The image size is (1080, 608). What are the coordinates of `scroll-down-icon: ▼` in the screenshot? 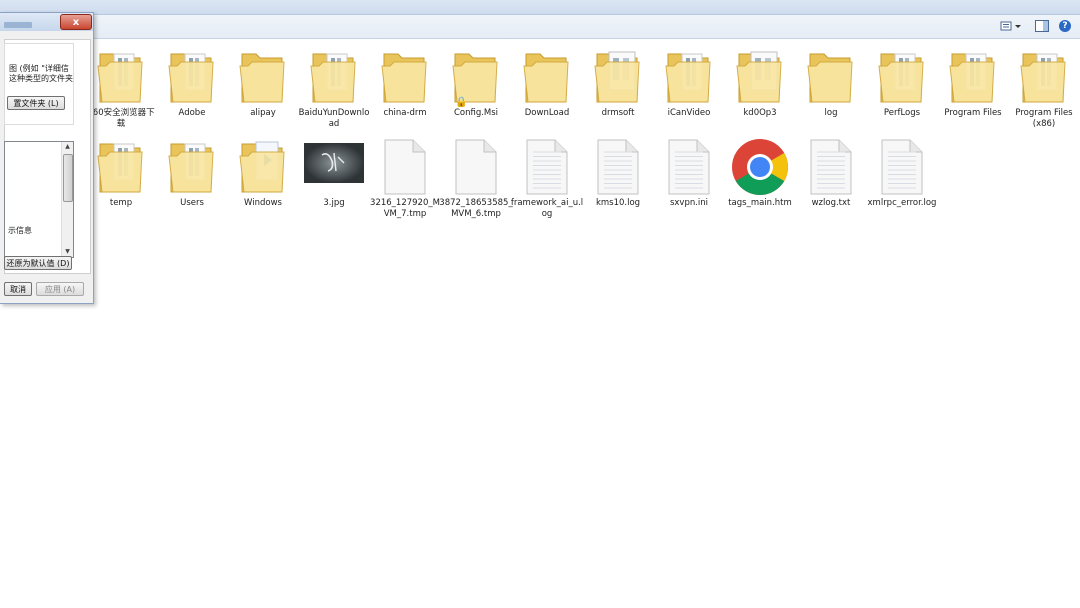 It's located at (67, 251).